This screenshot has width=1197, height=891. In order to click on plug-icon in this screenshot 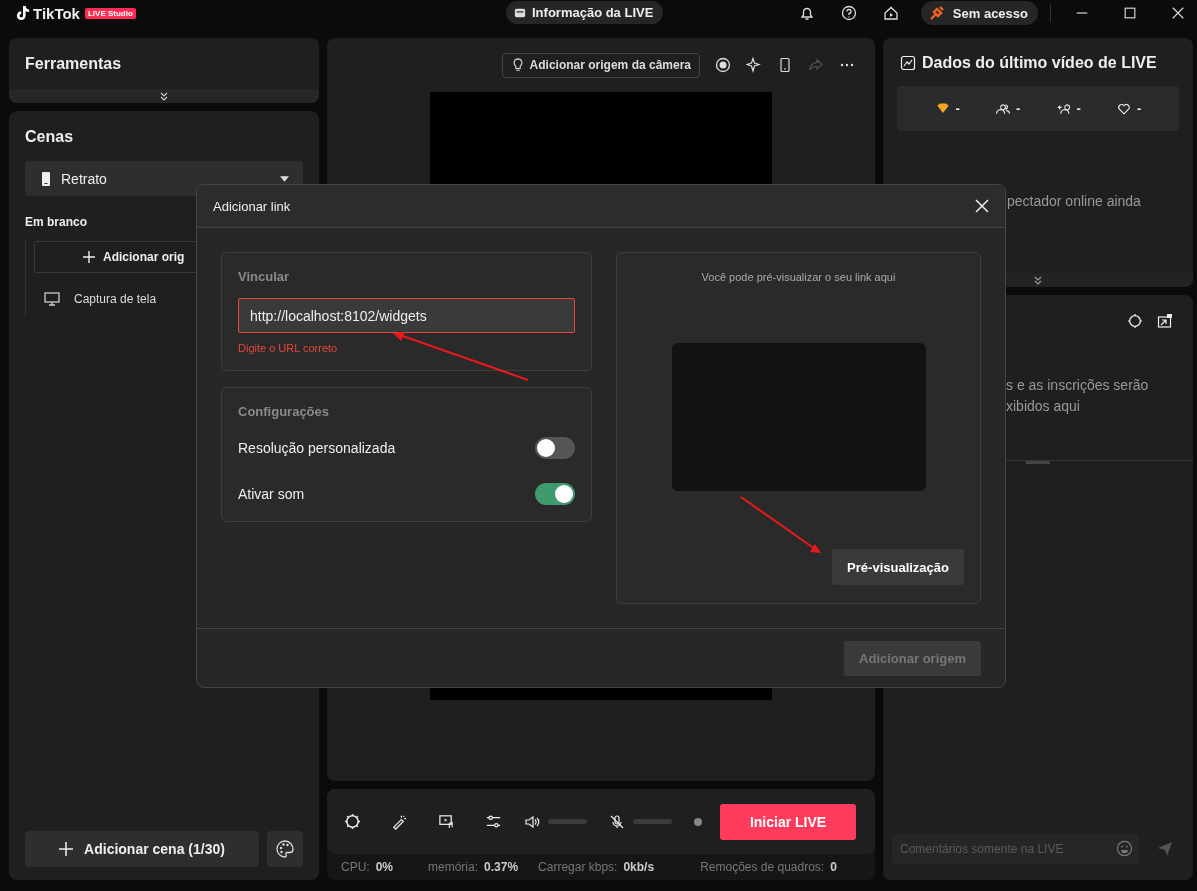, I will do `click(936, 13)`.